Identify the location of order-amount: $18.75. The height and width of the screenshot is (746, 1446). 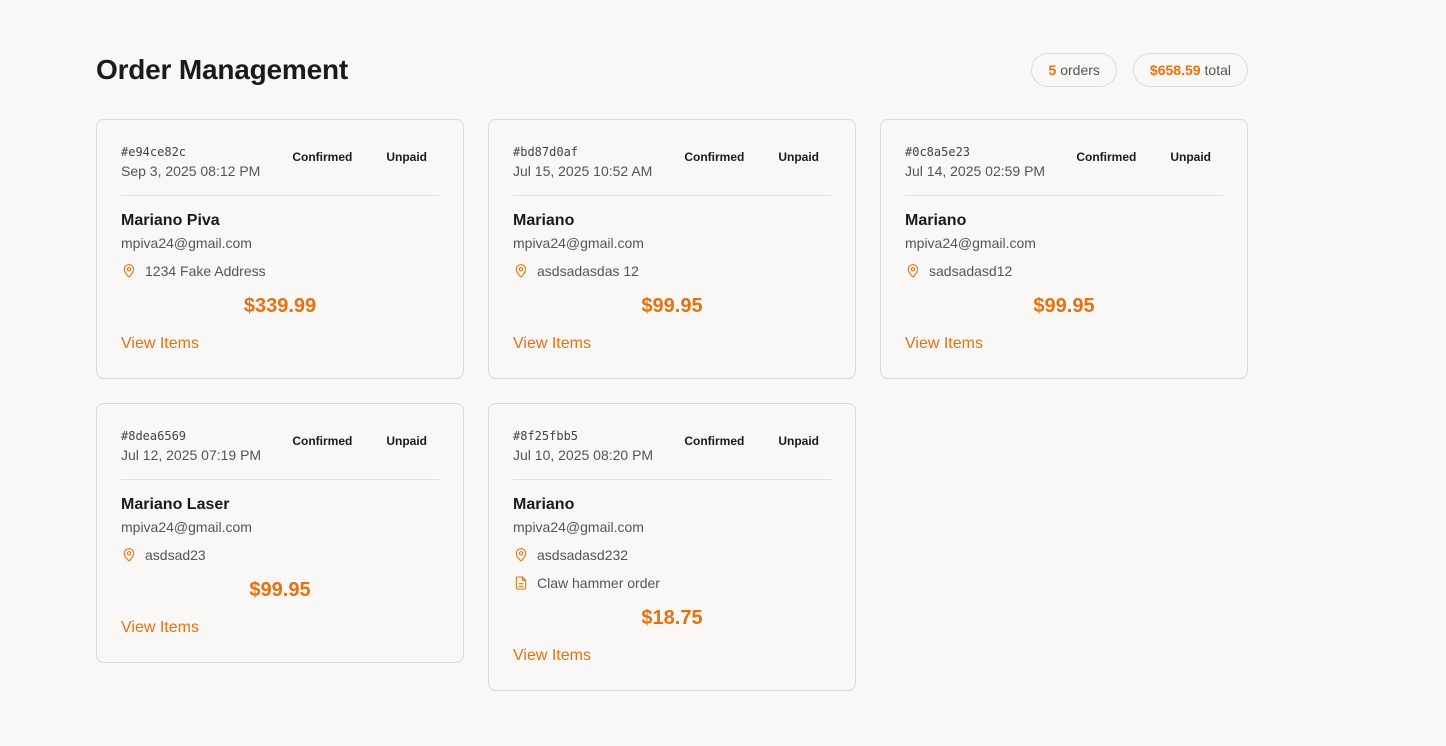
(672, 618).